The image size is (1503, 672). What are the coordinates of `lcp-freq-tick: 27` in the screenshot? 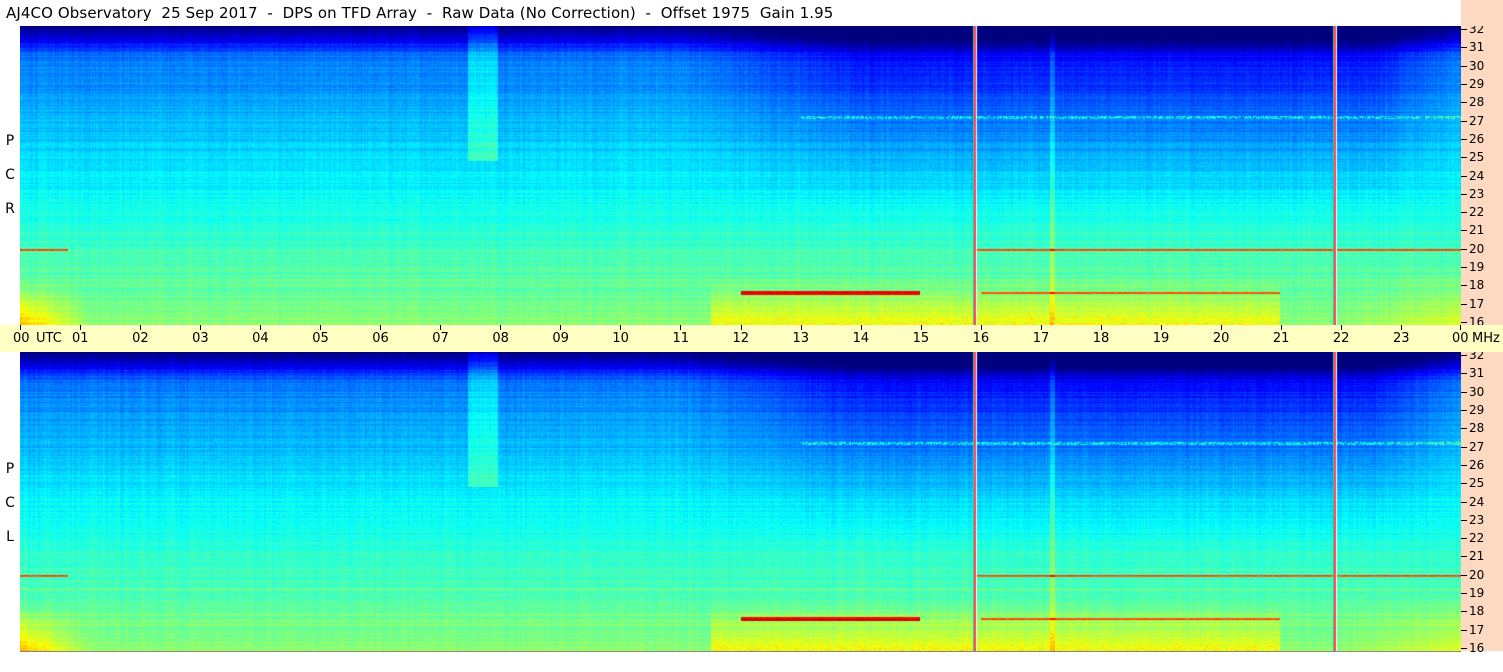 It's located at (1482, 447).